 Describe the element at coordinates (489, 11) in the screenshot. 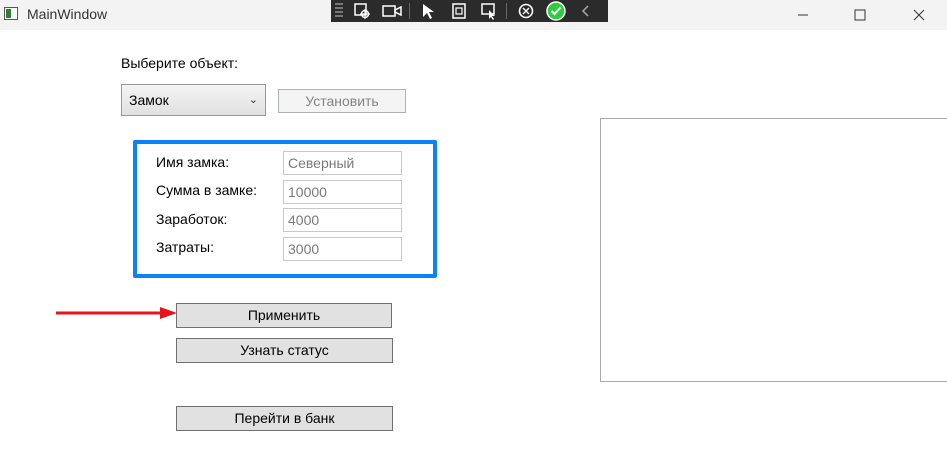

I see `layout-cursor-icon` at that location.